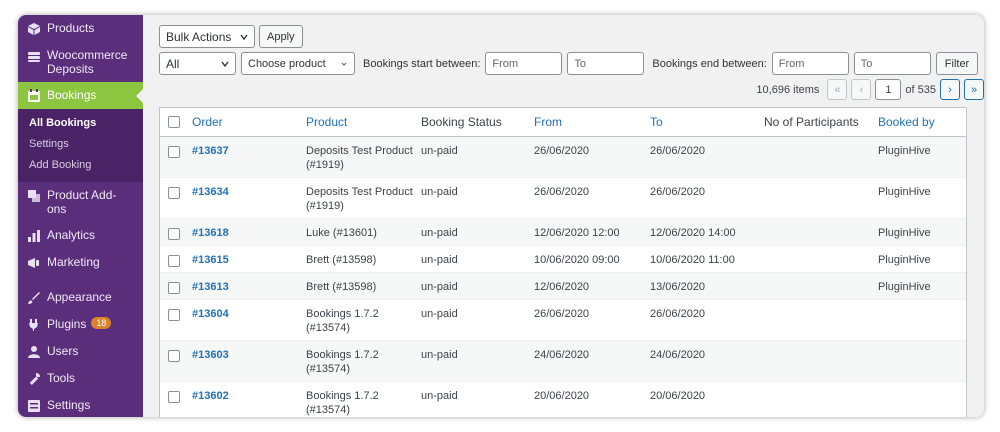 The width and height of the screenshot is (1000, 432). What do you see at coordinates (249, 396) in the screenshot?
I see `order-link: #13602` at bounding box center [249, 396].